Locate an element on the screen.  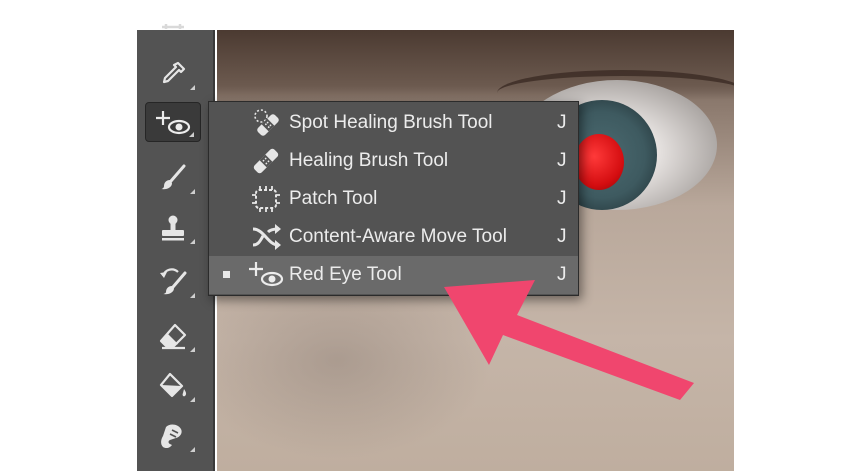
healing-tools-button is located at coordinates (173, 122).